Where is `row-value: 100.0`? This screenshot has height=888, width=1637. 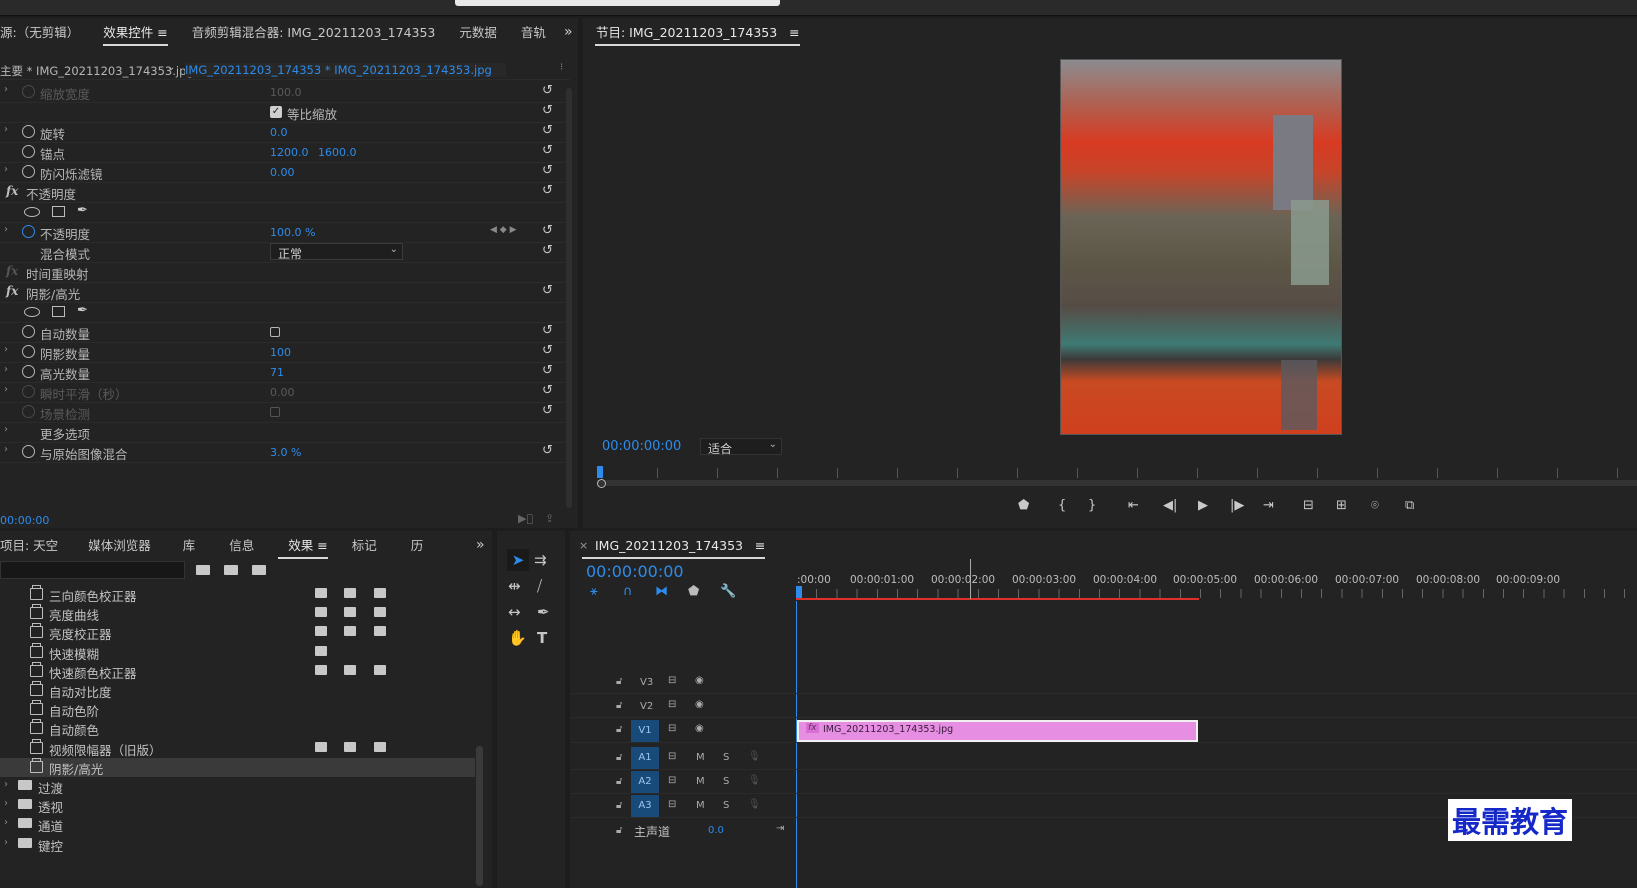 row-value: 100.0 is located at coordinates (286, 92).